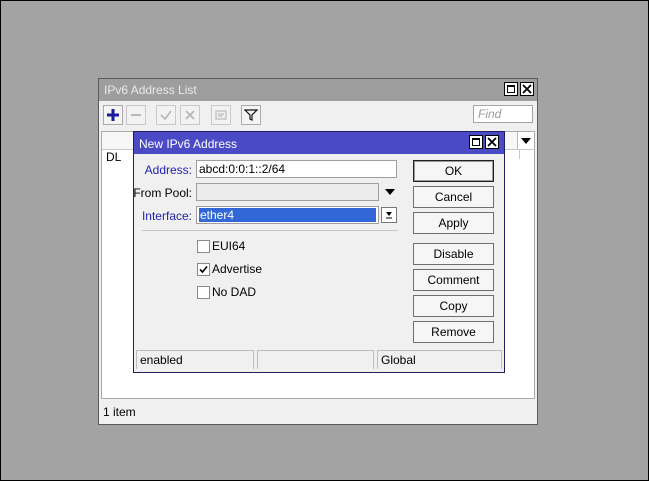  Describe the element at coordinates (389, 215) in the screenshot. I see `interface-dropdown-icon` at that location.